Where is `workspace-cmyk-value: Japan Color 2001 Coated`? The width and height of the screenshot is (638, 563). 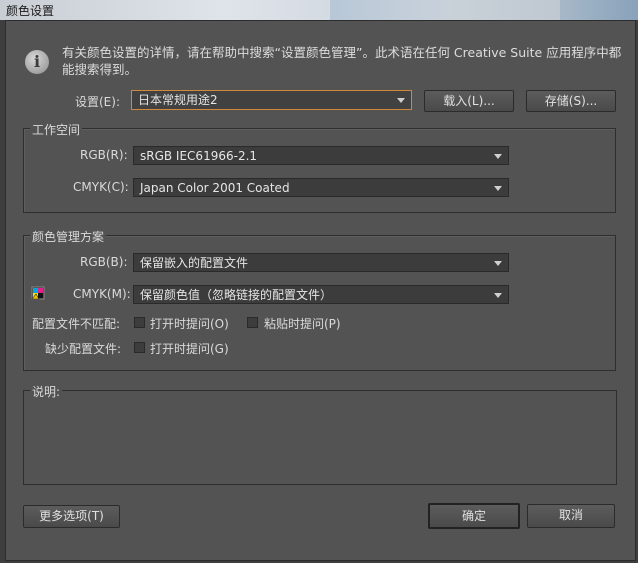
workspace-cmyk-value: Japan Color 2001 Coated is located at coordinates (215, 188).